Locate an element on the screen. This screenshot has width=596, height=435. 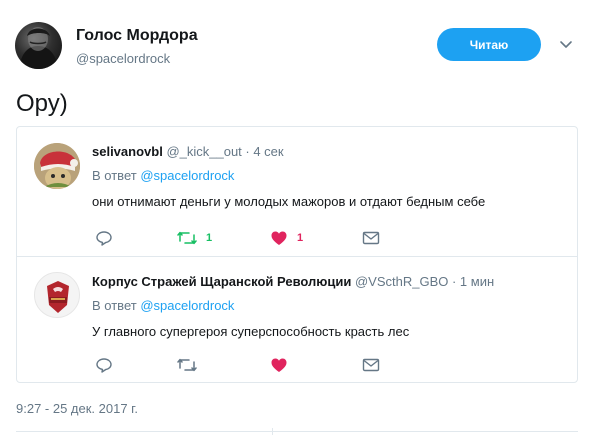
chevron-down-icon is located at coordinates (566, 44).